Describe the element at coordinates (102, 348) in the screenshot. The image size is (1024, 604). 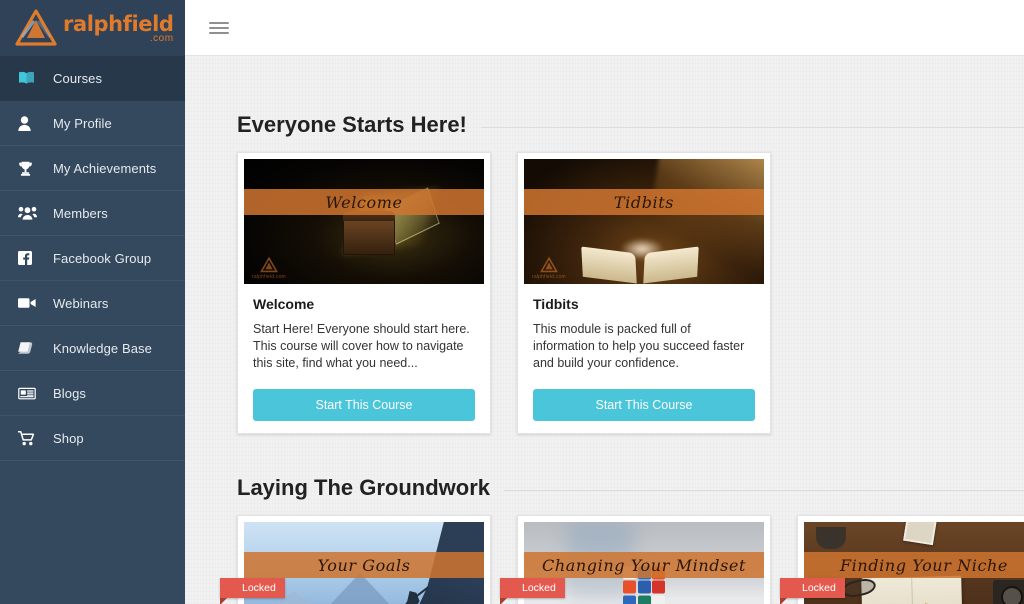
I see `sidebar-item-label: Knowledge Base` at that location.